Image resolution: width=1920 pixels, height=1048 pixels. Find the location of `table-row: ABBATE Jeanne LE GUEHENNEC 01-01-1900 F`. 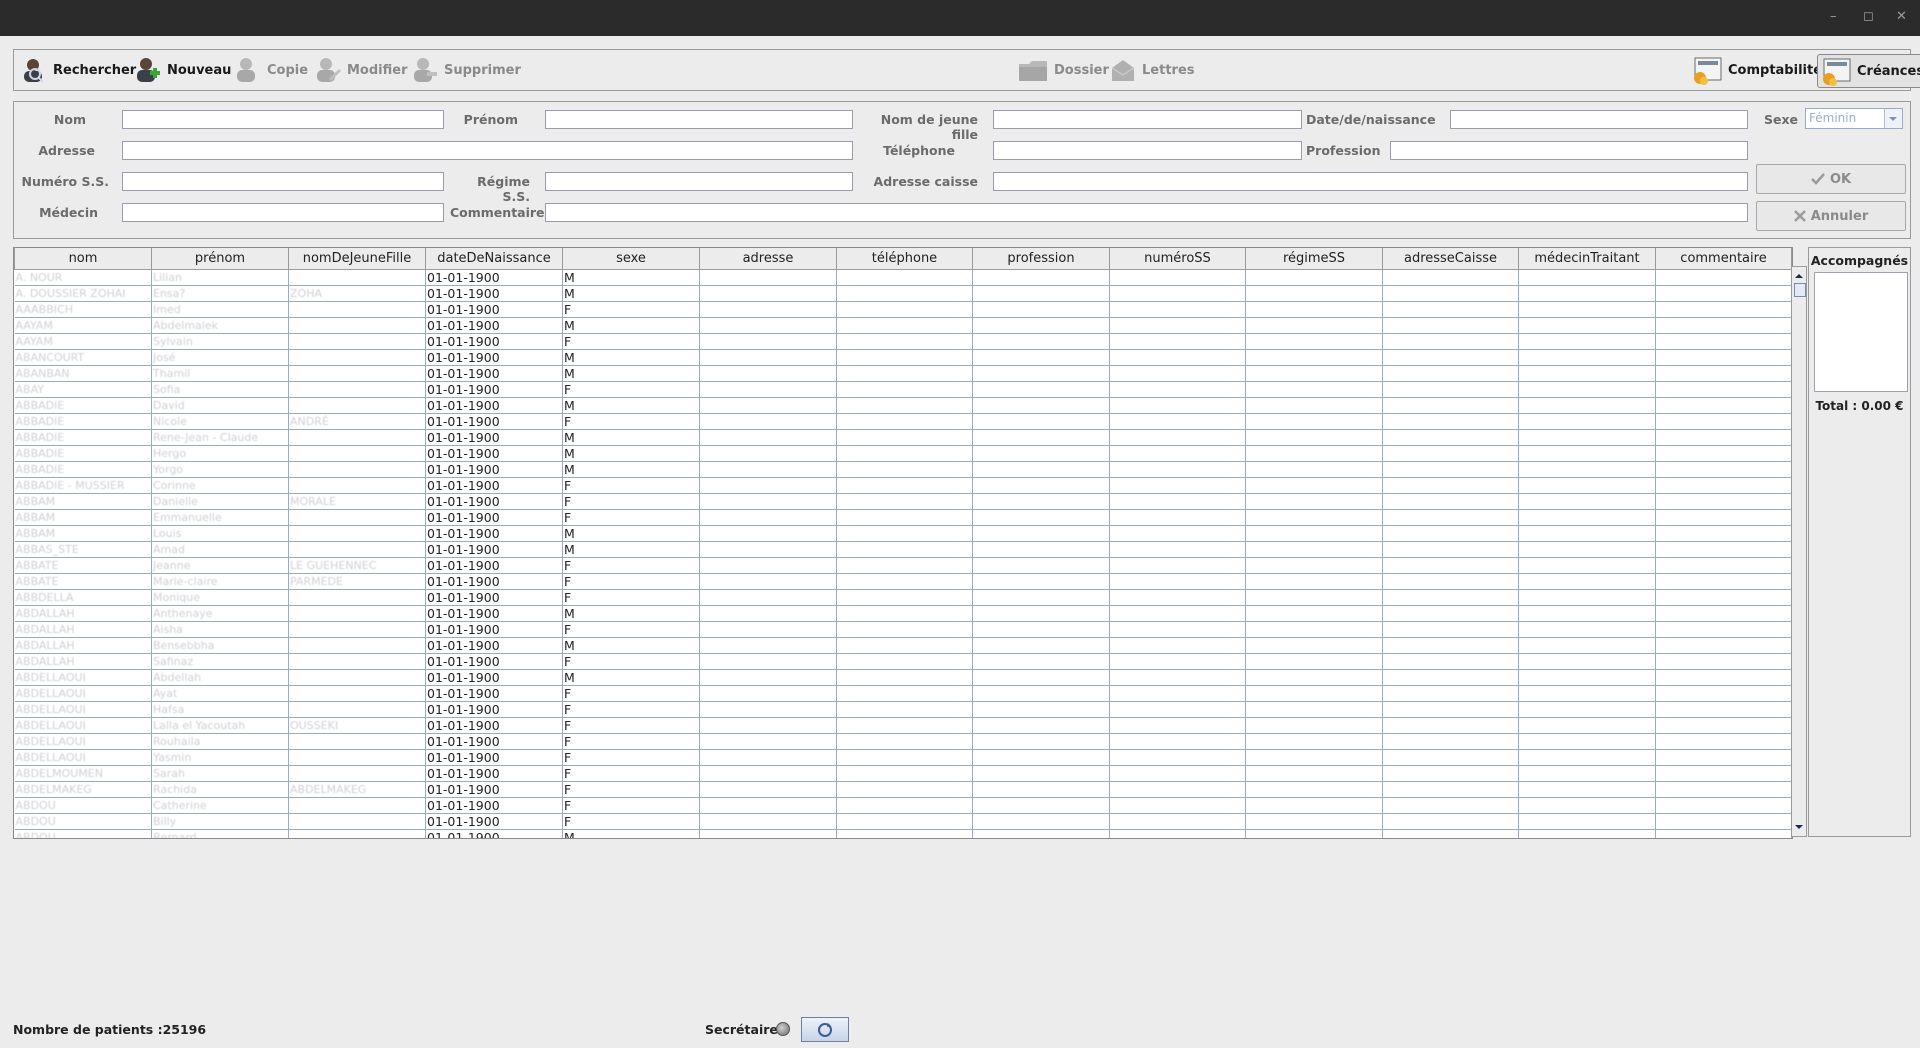

table-row: ABBATE Jeanne LE GUEHENNEC 01-01-1900 F is located at coordinates (903, 565).